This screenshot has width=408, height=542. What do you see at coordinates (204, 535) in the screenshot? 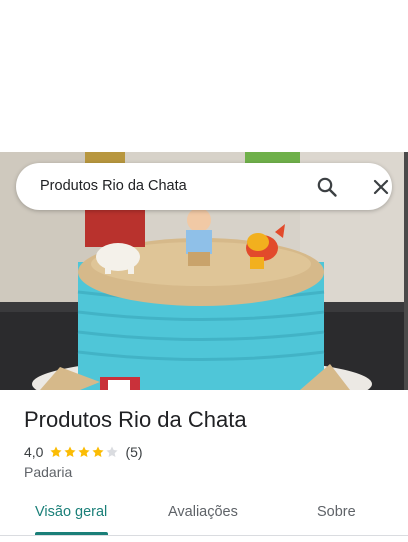
I see `tabs-divider` at bounding box center [204, 535].